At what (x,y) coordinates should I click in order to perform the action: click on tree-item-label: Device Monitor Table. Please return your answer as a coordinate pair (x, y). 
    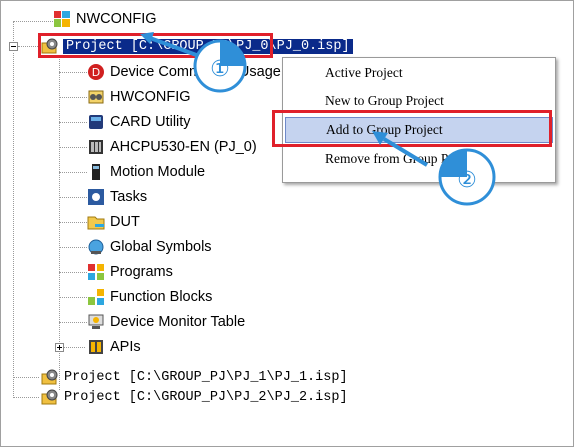
    Looking at the image, I should click on (178, 322).